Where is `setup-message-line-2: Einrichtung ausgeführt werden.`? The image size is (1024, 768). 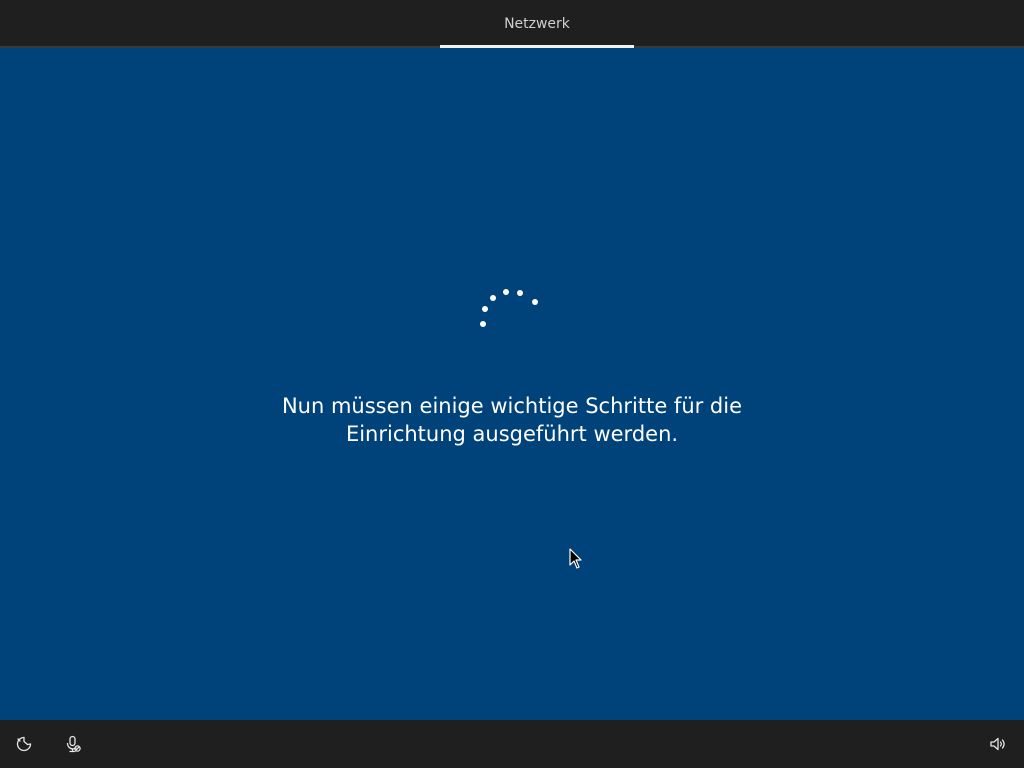
setup-message-line-2: Einrichtung ausgeführt werden. is located at coordinates (512, 434).